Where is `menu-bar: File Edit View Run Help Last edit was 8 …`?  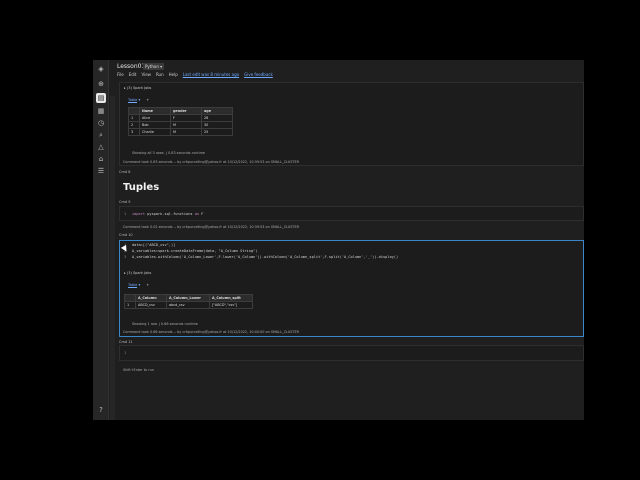 menu-bar: File Edit View Run Help Last edit was 8 … is located at coordinates (195, 74).